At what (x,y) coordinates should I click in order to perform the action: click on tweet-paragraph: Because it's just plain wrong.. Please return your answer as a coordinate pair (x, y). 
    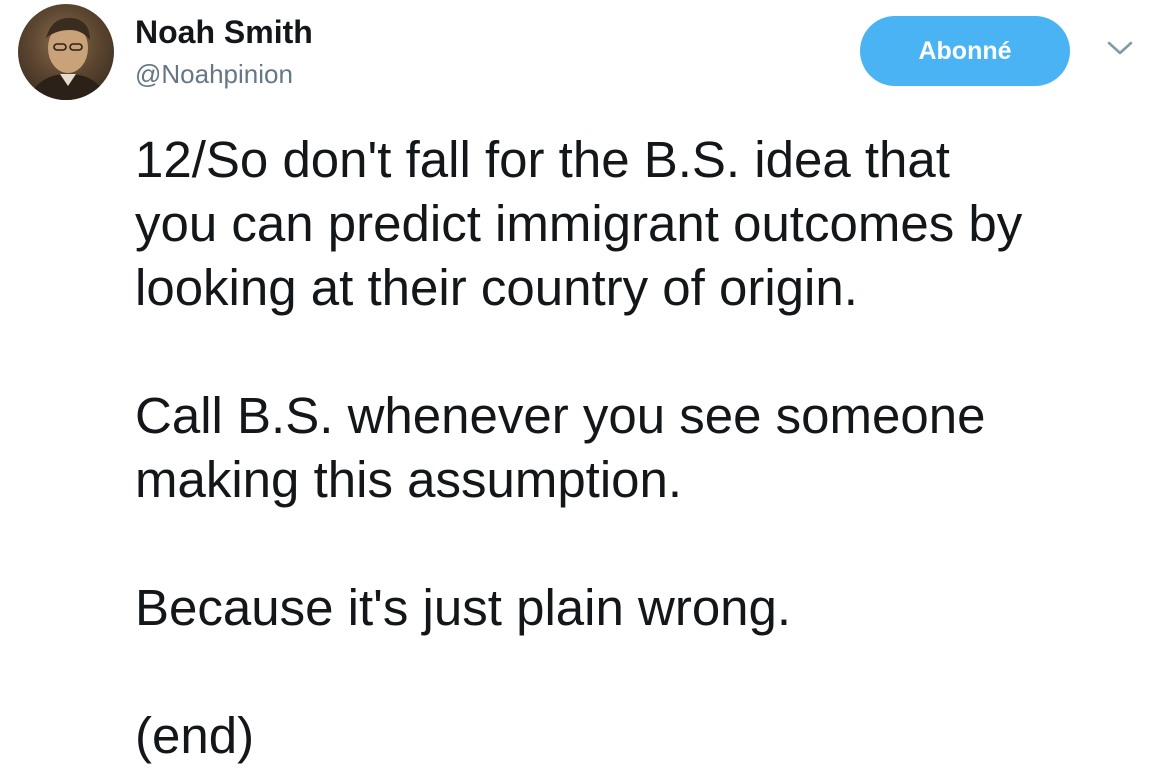
    Looking at the image, I should click on (640, 608).